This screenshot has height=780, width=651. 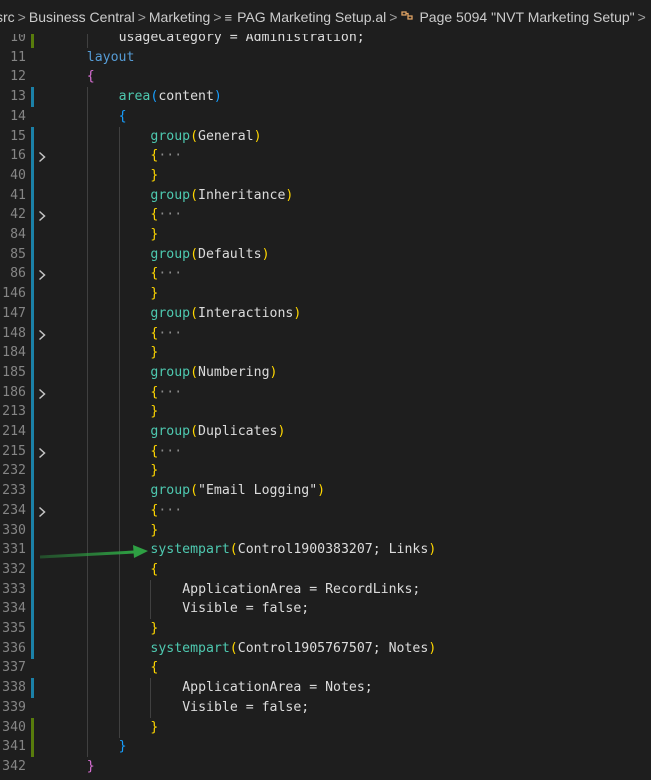 I want to click on code-text: group(Duplicates), so click(x=217, y=432).